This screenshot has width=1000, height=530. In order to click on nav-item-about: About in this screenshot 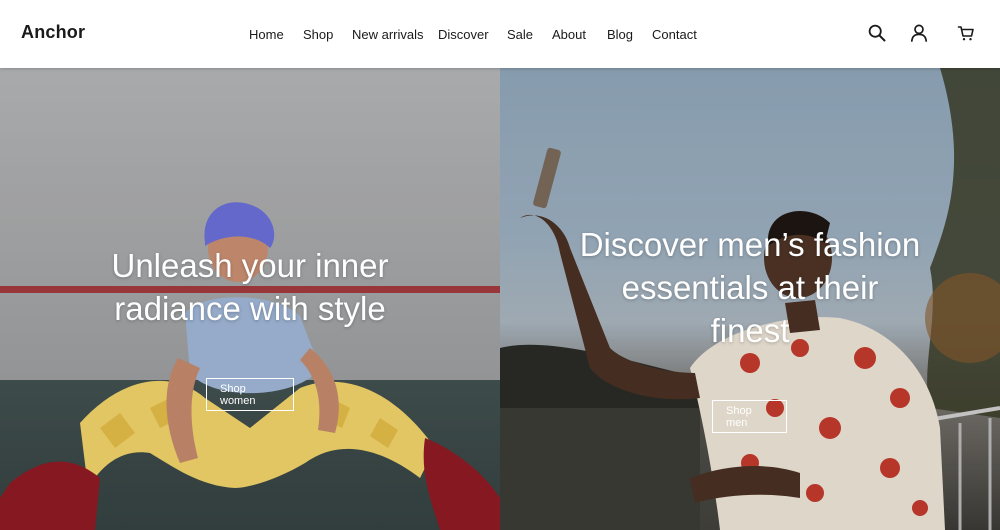, I will do `click(569, 34)`.